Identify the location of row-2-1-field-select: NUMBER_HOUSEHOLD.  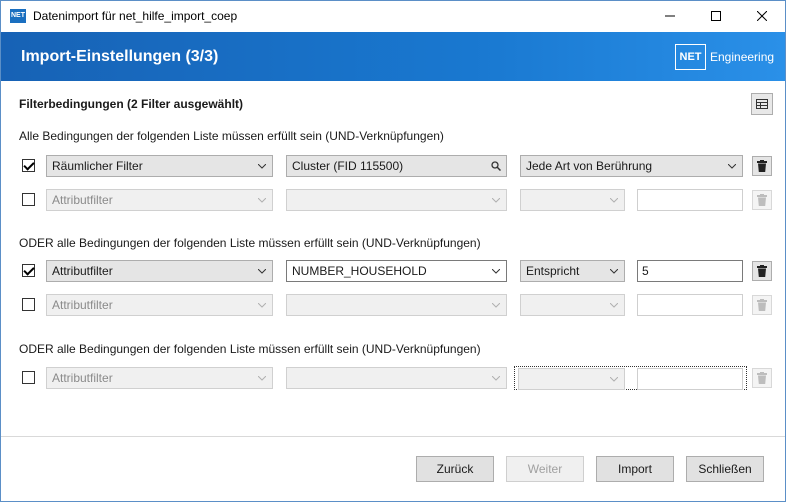
(396, 271).